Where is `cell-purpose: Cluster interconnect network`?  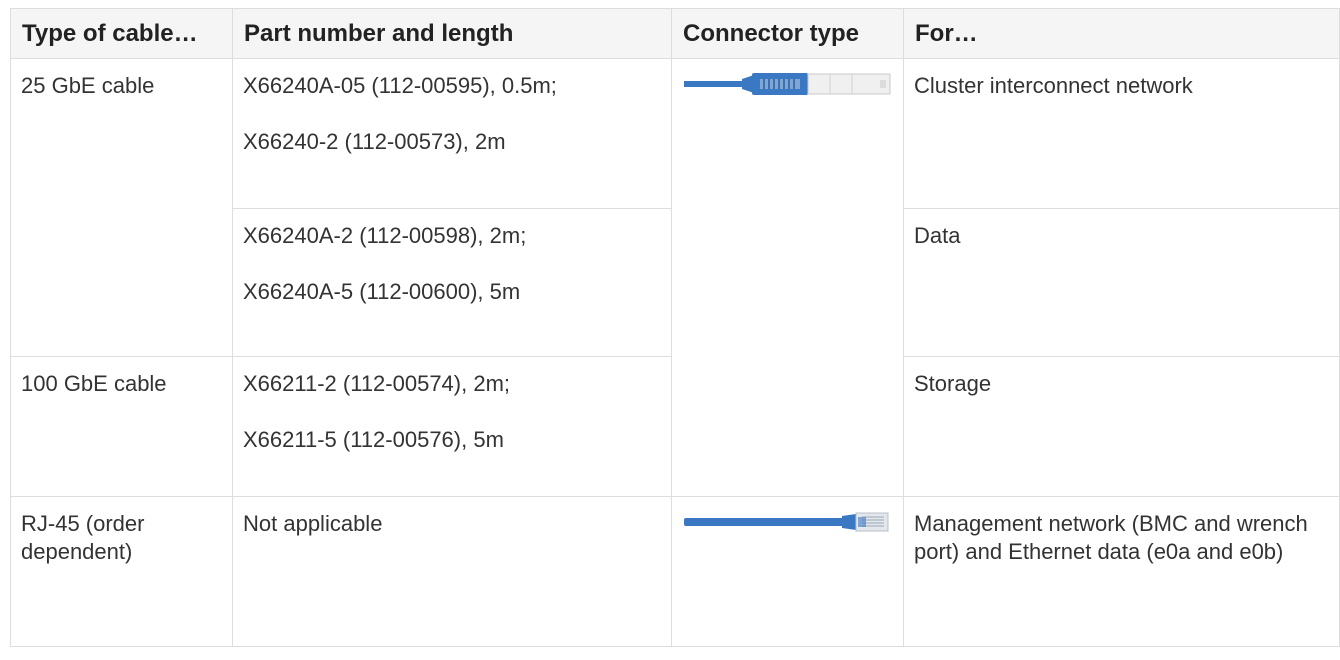 cell-purpose: Cluster interconnect network is located at coordinates (1121, 133).